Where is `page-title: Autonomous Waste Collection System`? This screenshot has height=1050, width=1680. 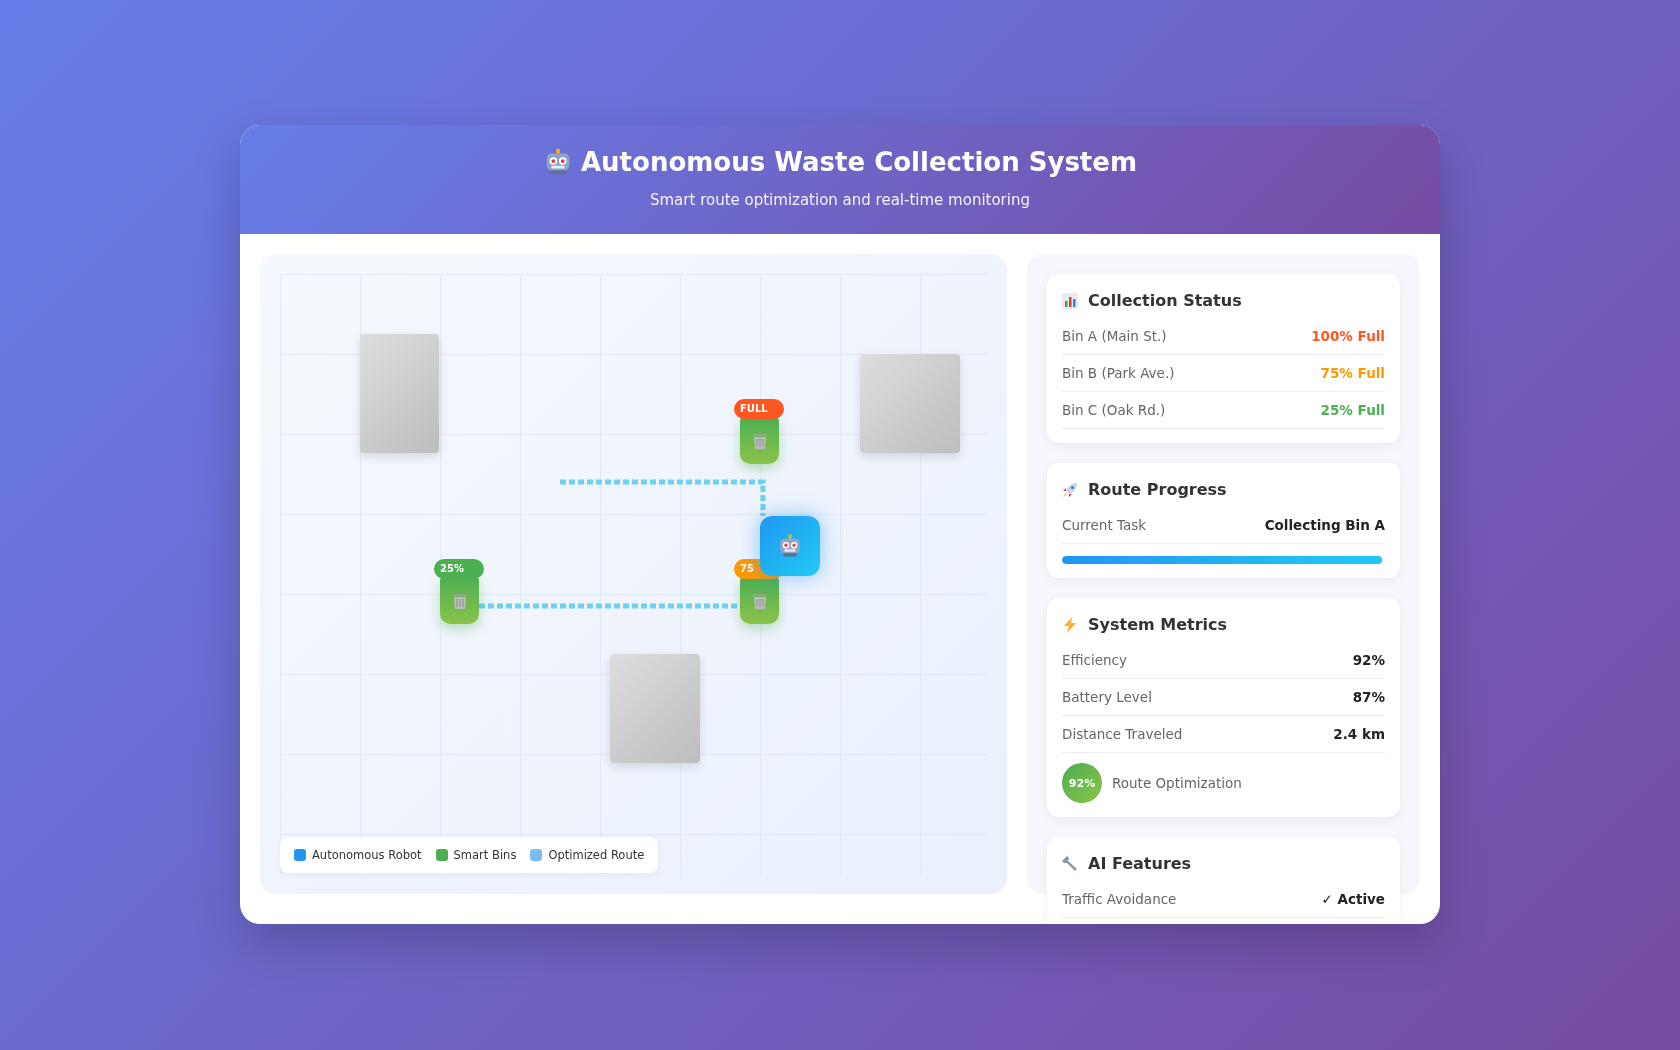 page-title: Autonomous Waste Collection System is located at coordinates (859, 162).